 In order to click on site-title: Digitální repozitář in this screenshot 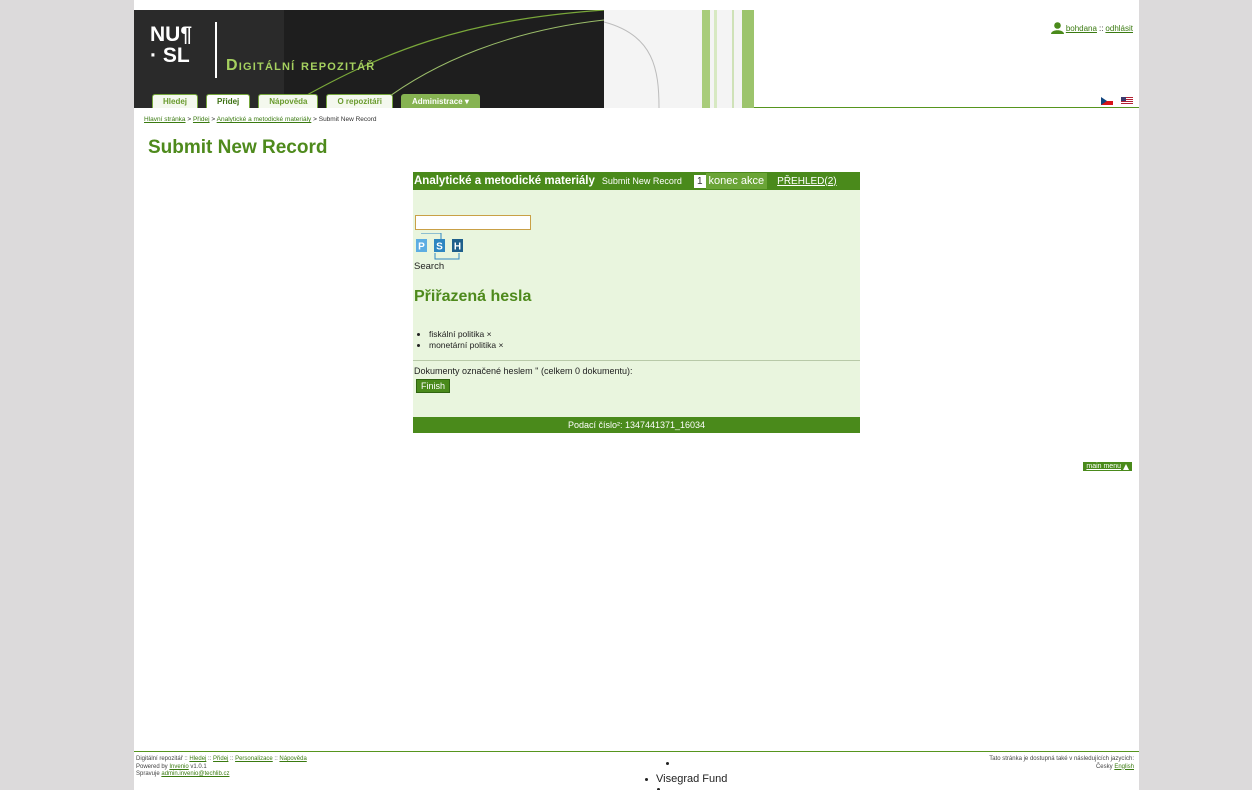, I will do `click(301, 65)`.